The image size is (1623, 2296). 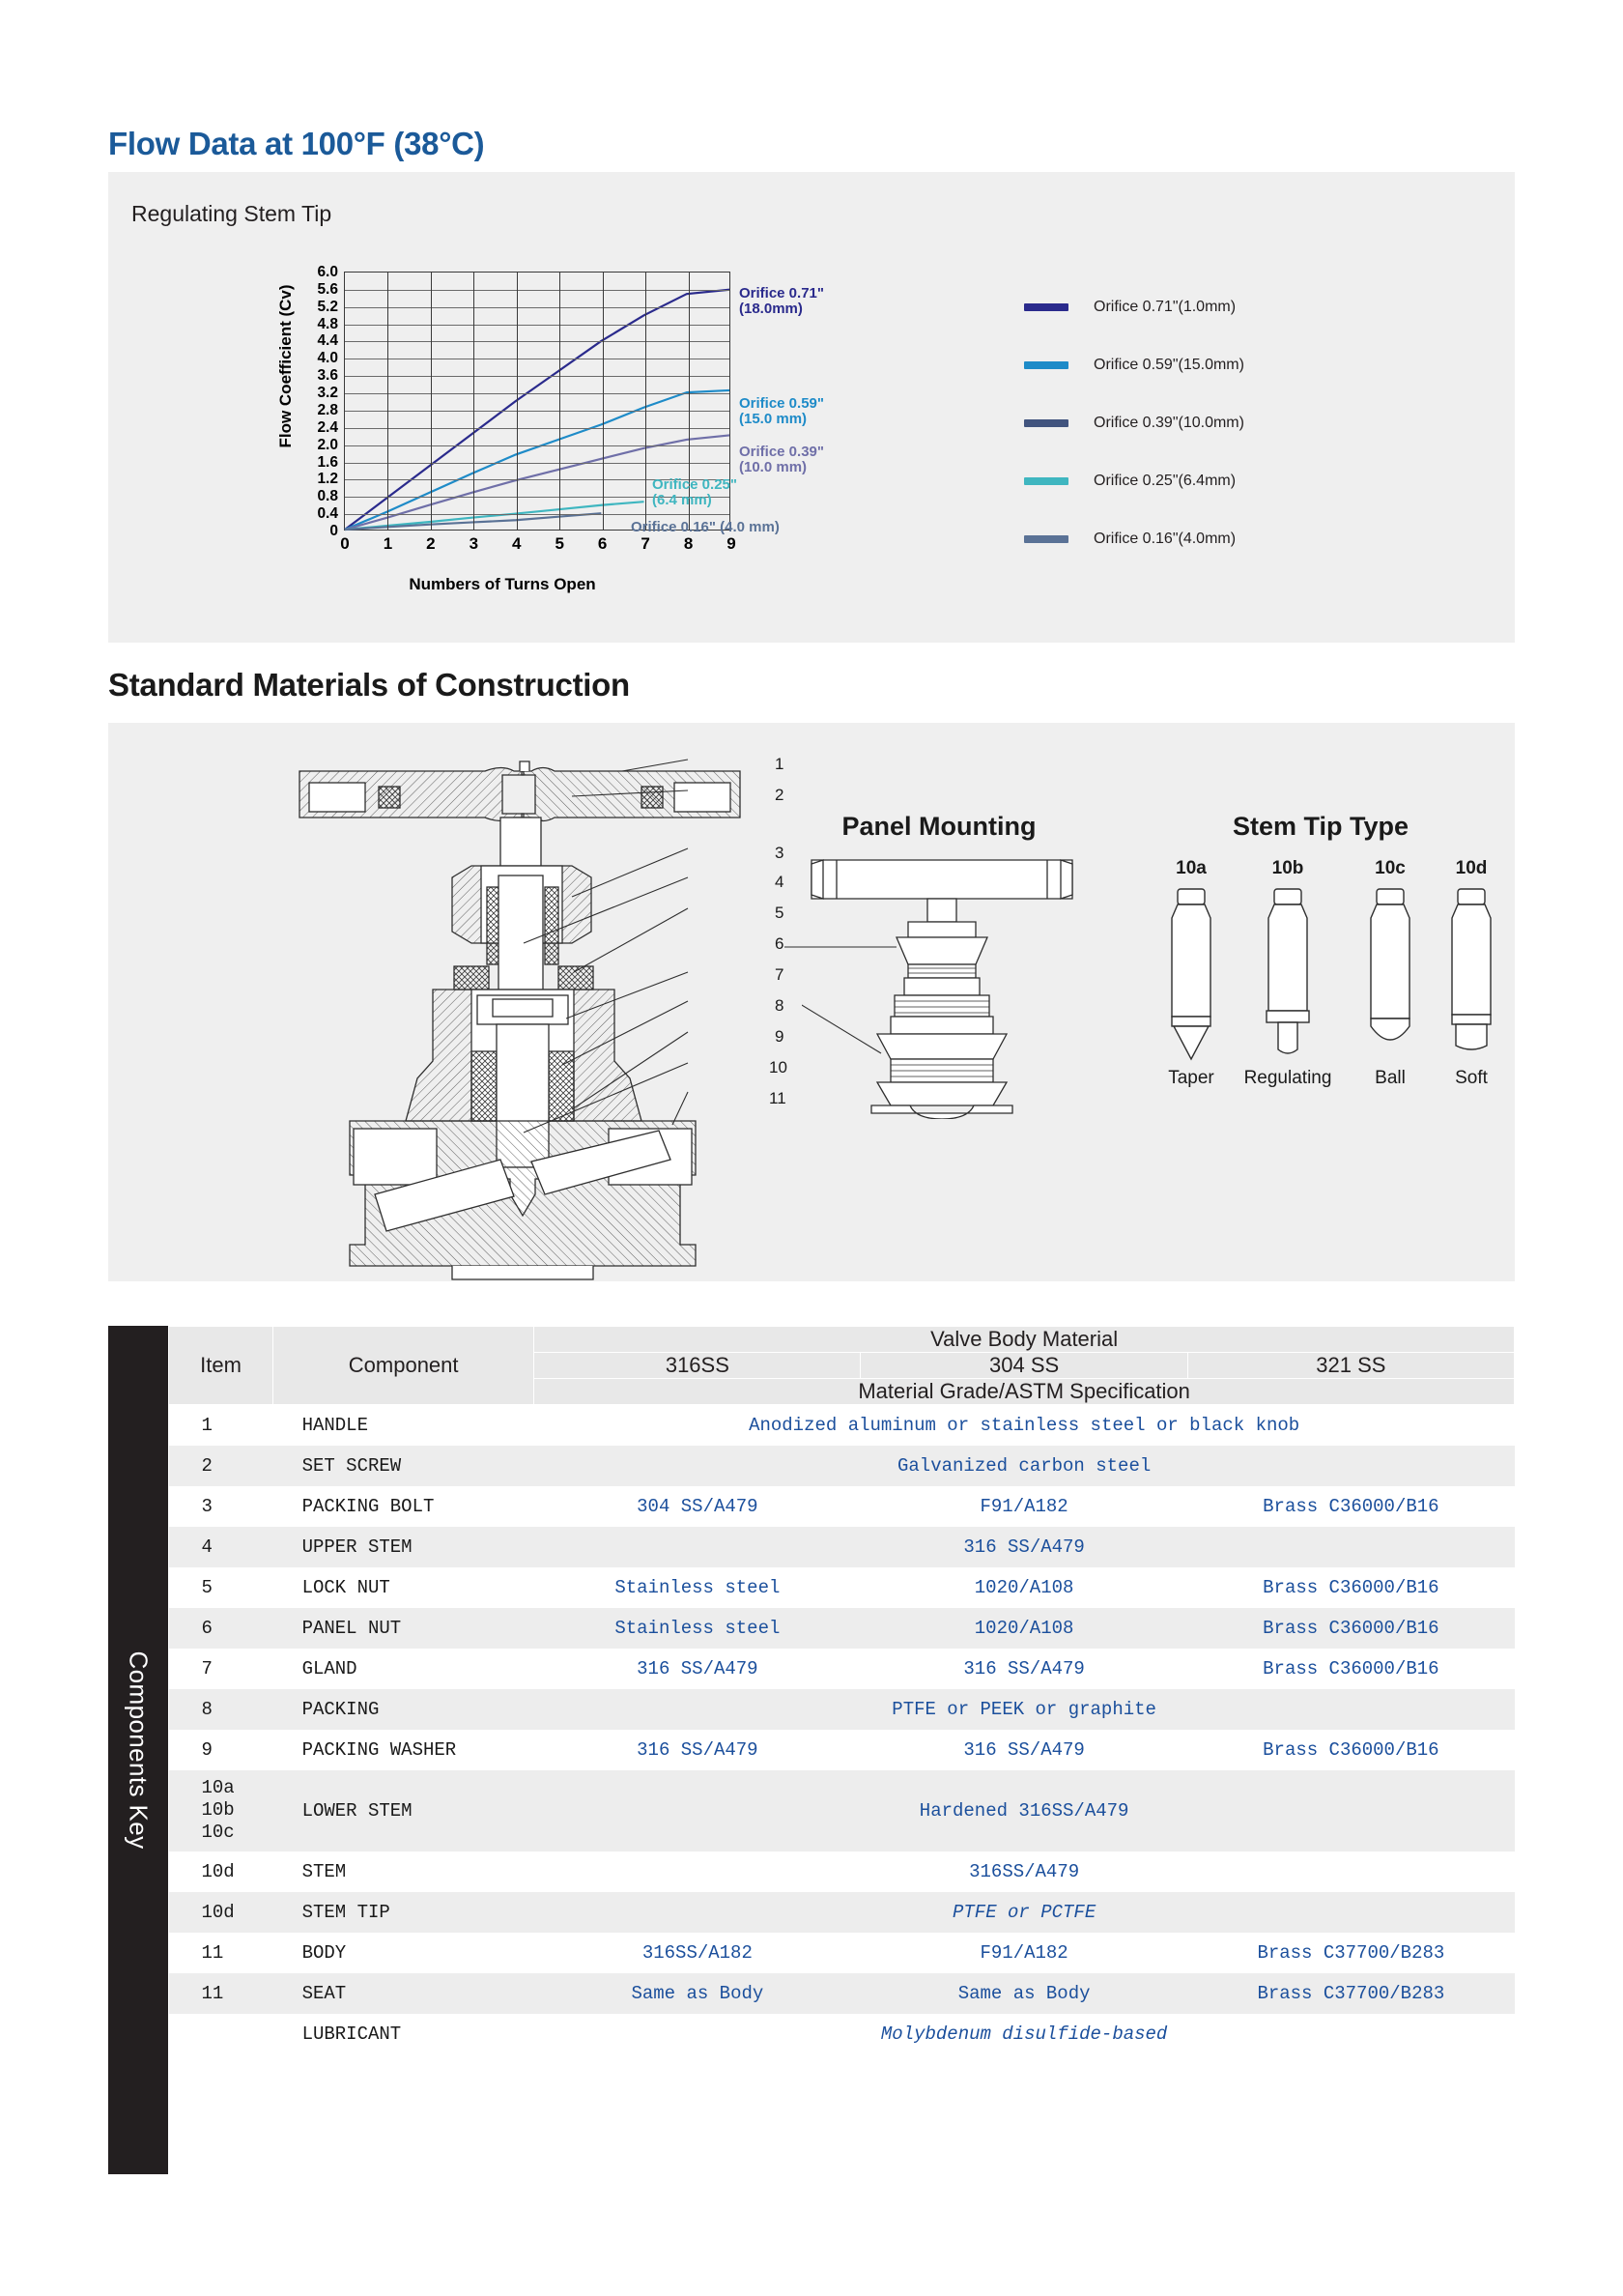 I want to click on cell-item-line: 10c, so click(x=218, y=1833).